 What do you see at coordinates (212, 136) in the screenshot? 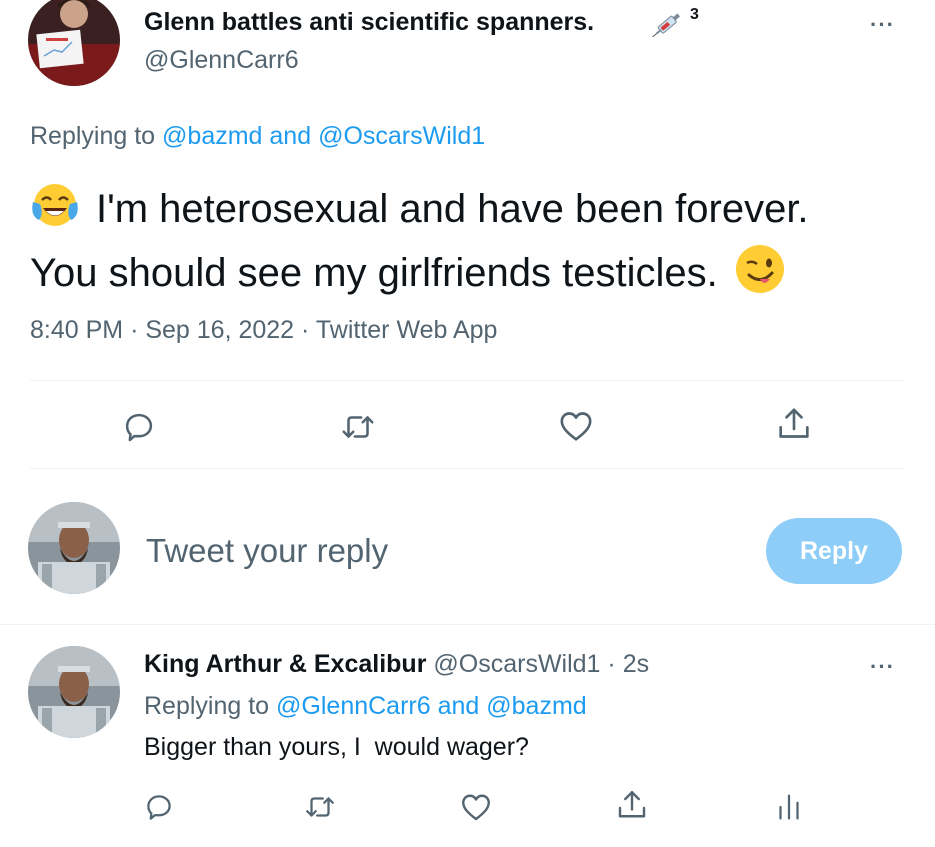
I see `mention-bazmd: @bazmd` at bounding box center [212, 136].